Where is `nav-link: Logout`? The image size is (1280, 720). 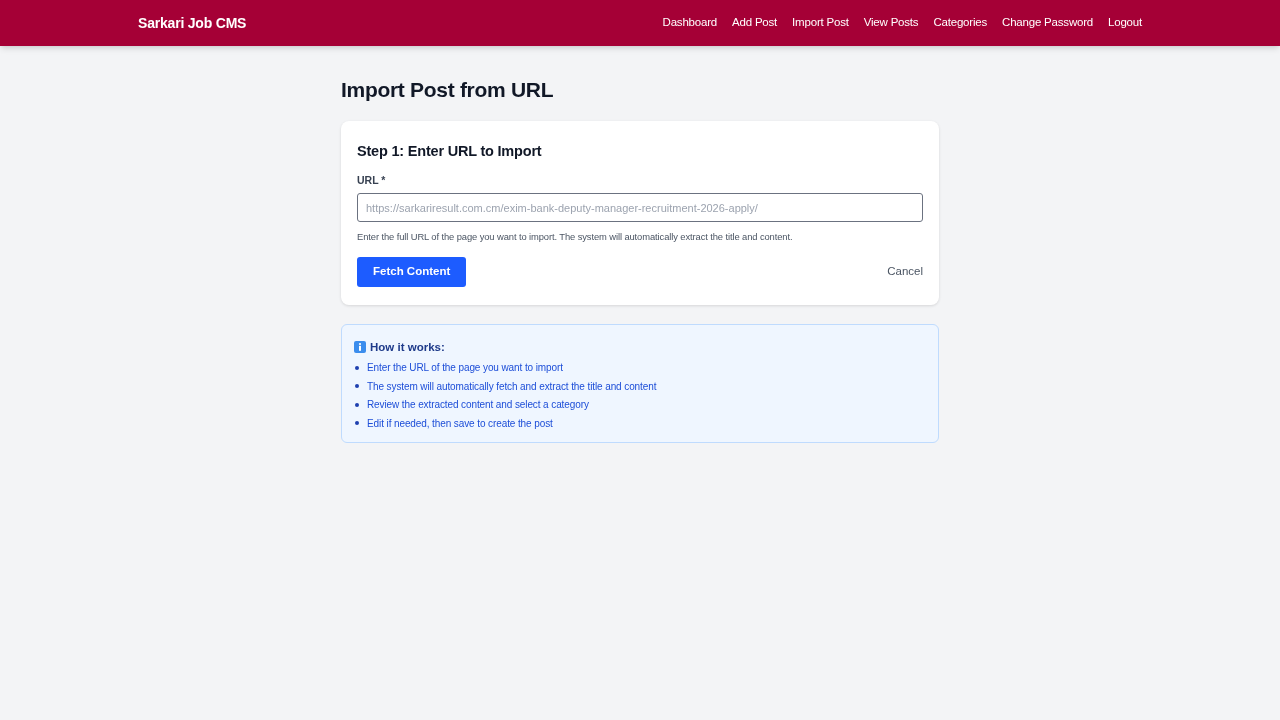 nav-link: Logout is located at coordinates (1125, 23).